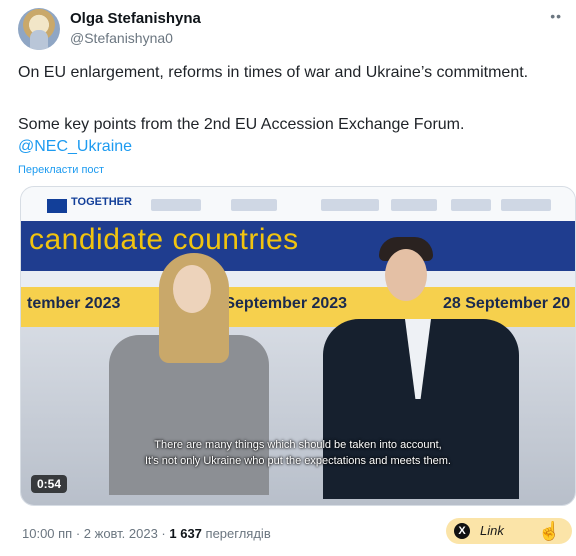 Image resolution: width=576 pixels, height=556 pixels. Describe the element at coordinates (74, 303) in the screenshot. I see `date-label: tember 2023` at that location.